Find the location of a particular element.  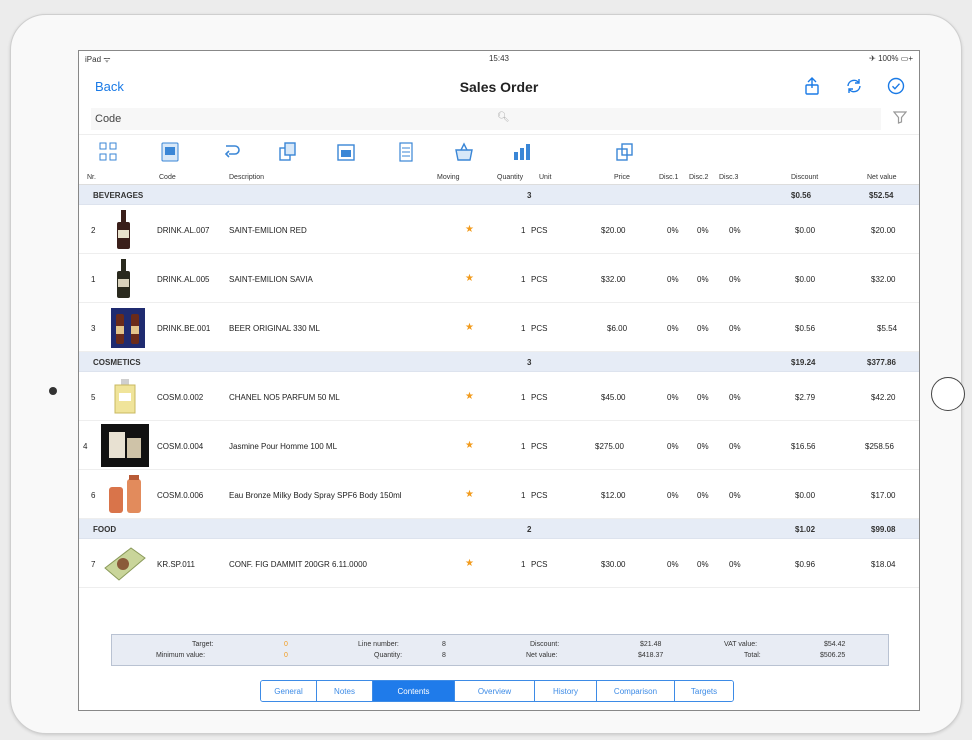

tab-overview: Overview is located at coordinates (495, 691).